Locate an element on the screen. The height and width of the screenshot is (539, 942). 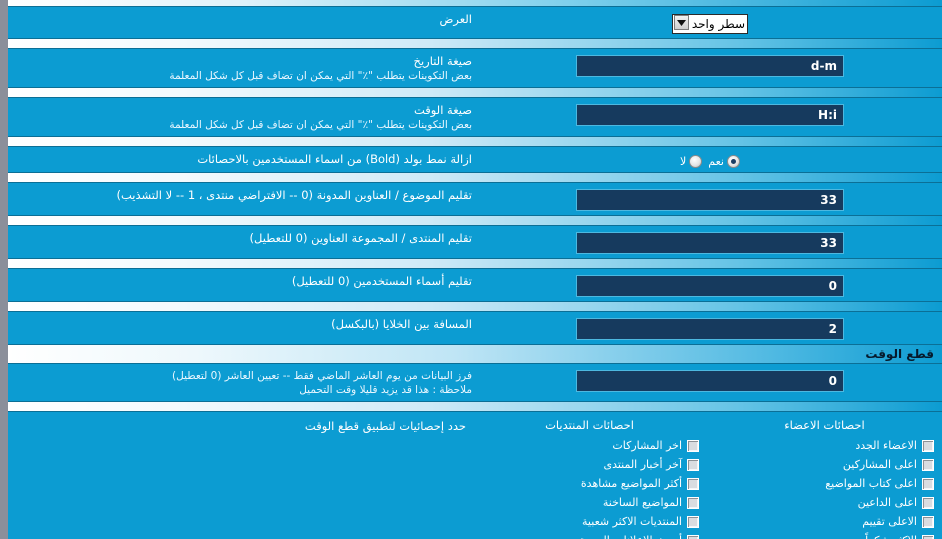
time-cut-control-cell is located at coordinates (710, 380).